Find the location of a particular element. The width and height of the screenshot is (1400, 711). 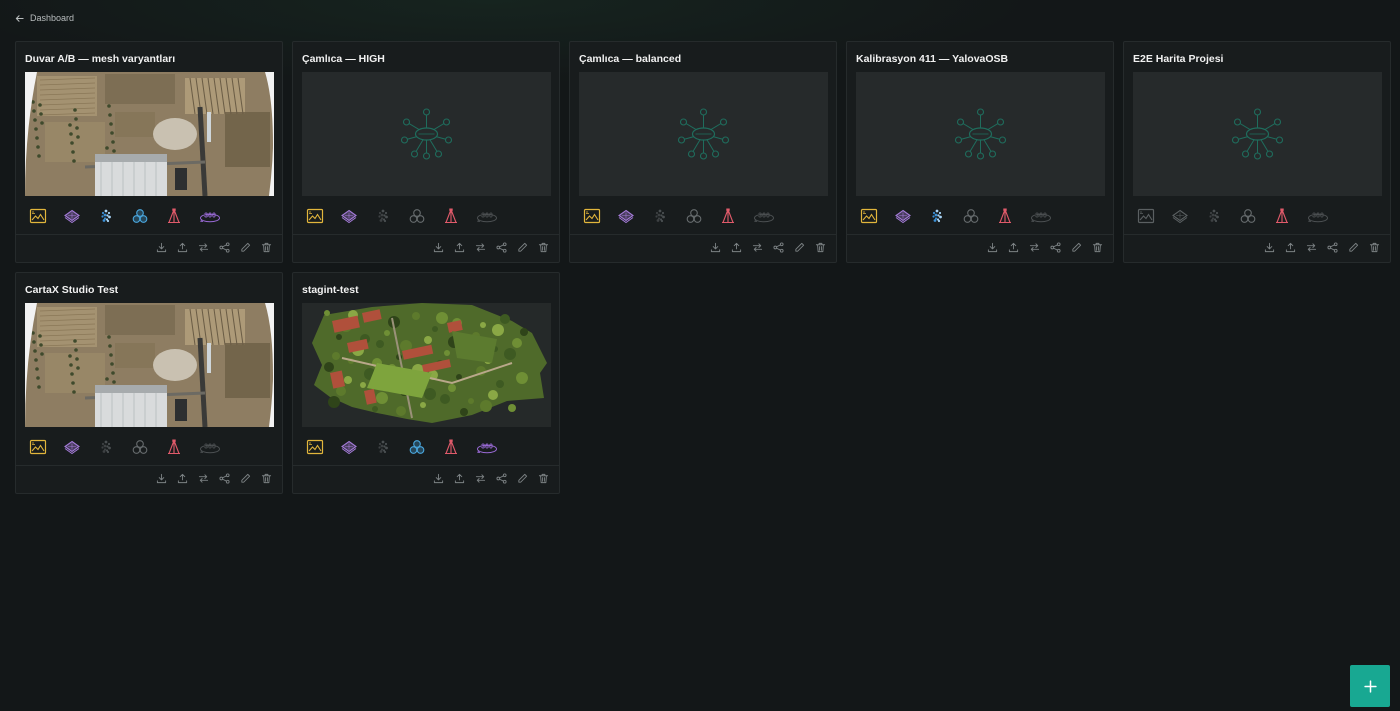

project-title: Çamlıca — balanced is located at coordinates (630, 59).